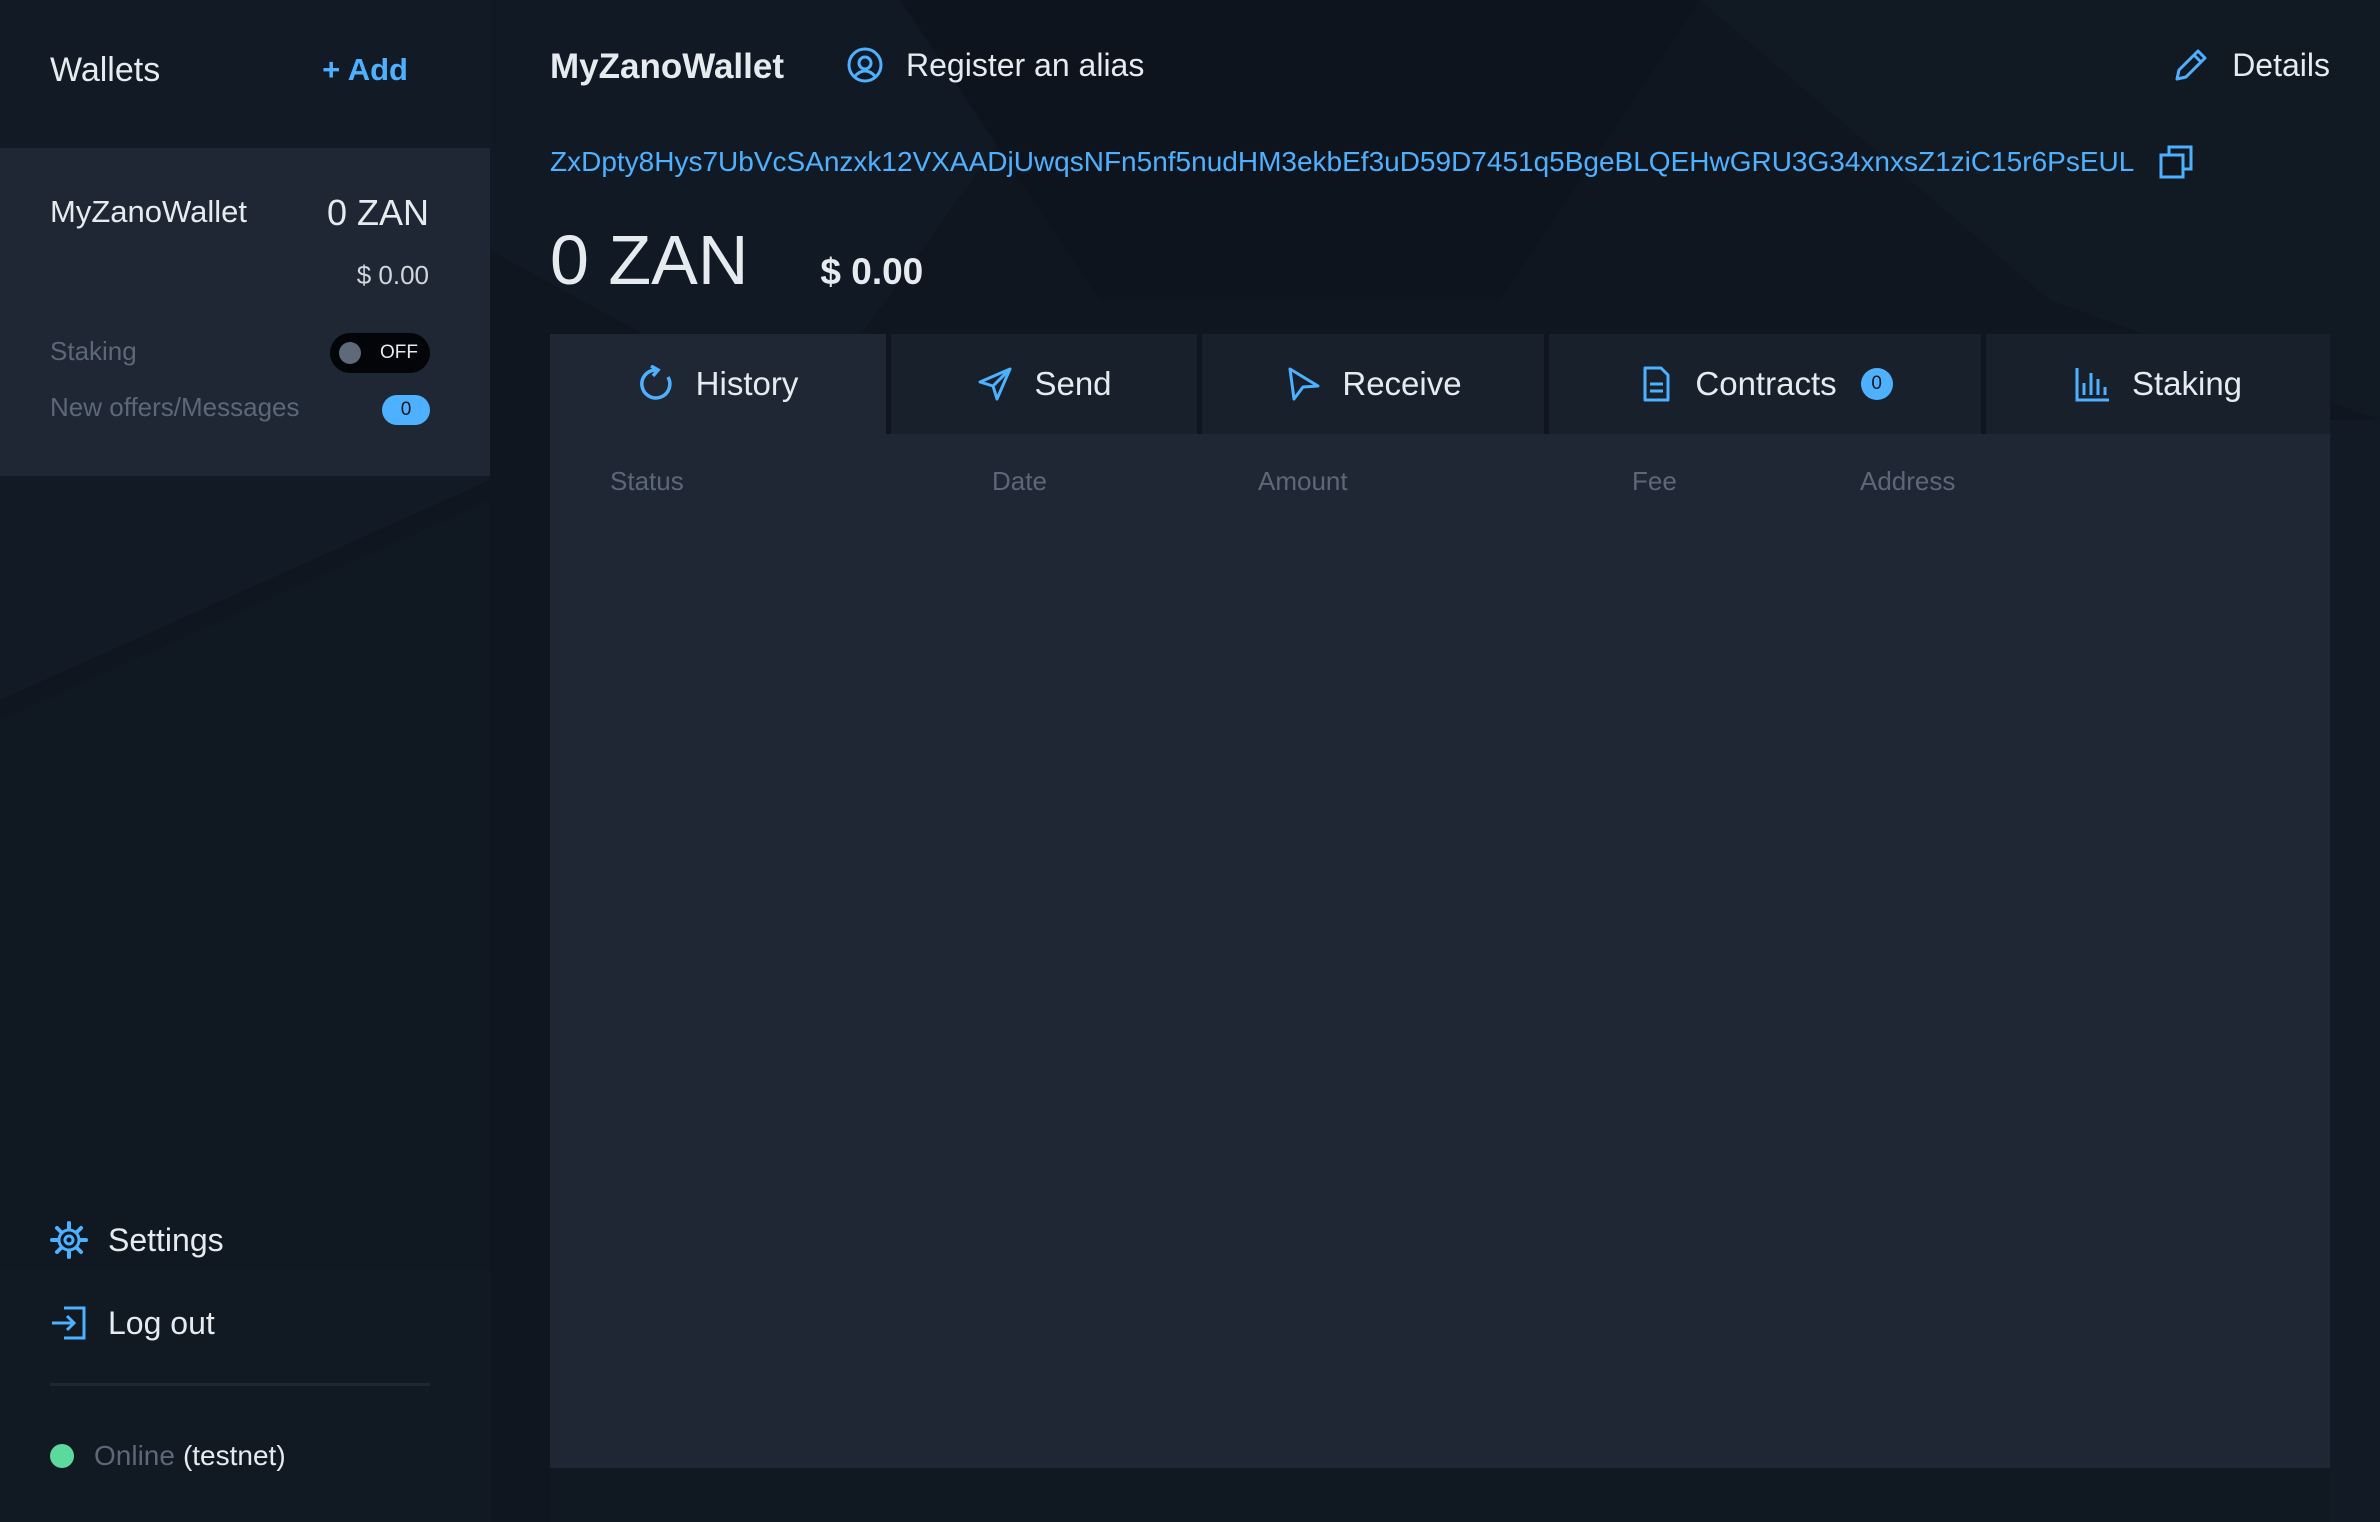 The height and width of the screenshot is (1522, 2380). I want to click on main-header: MyZanoWallet Register an alias Details, so click(1440, 70).